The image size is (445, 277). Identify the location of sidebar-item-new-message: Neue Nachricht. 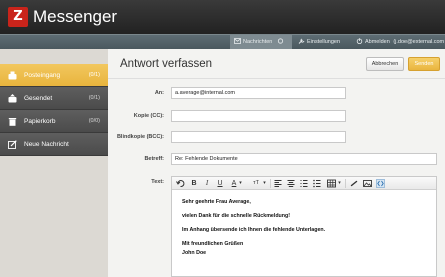
(54, 144).